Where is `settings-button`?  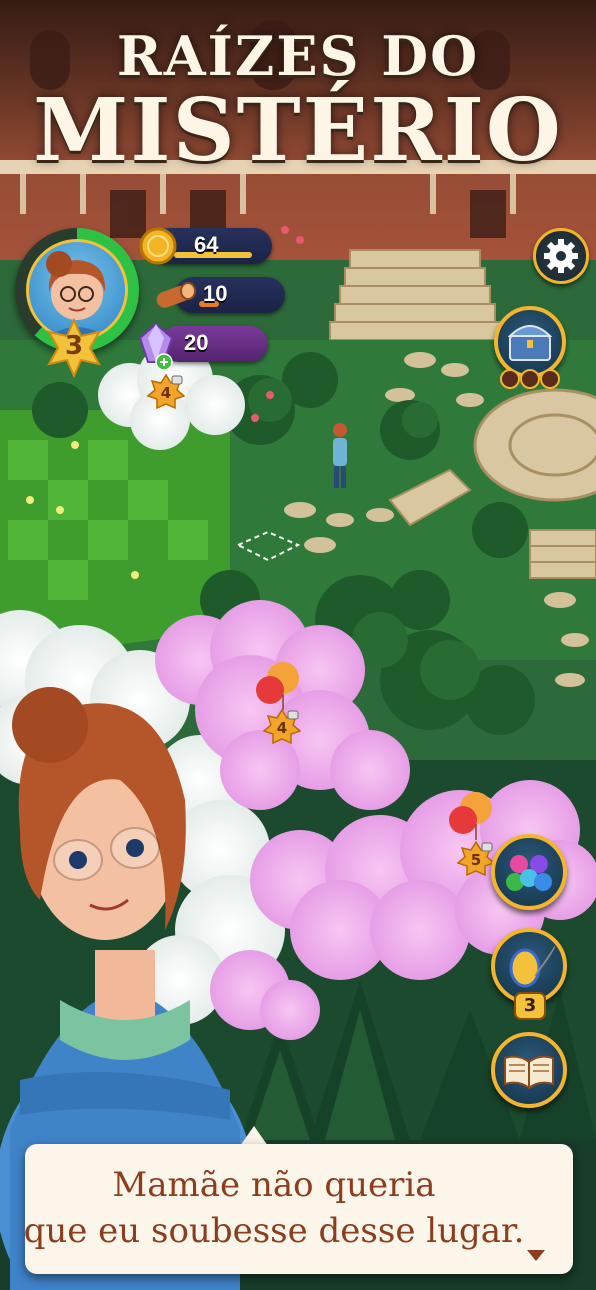
settings-button is located at coordinates (561, 256).